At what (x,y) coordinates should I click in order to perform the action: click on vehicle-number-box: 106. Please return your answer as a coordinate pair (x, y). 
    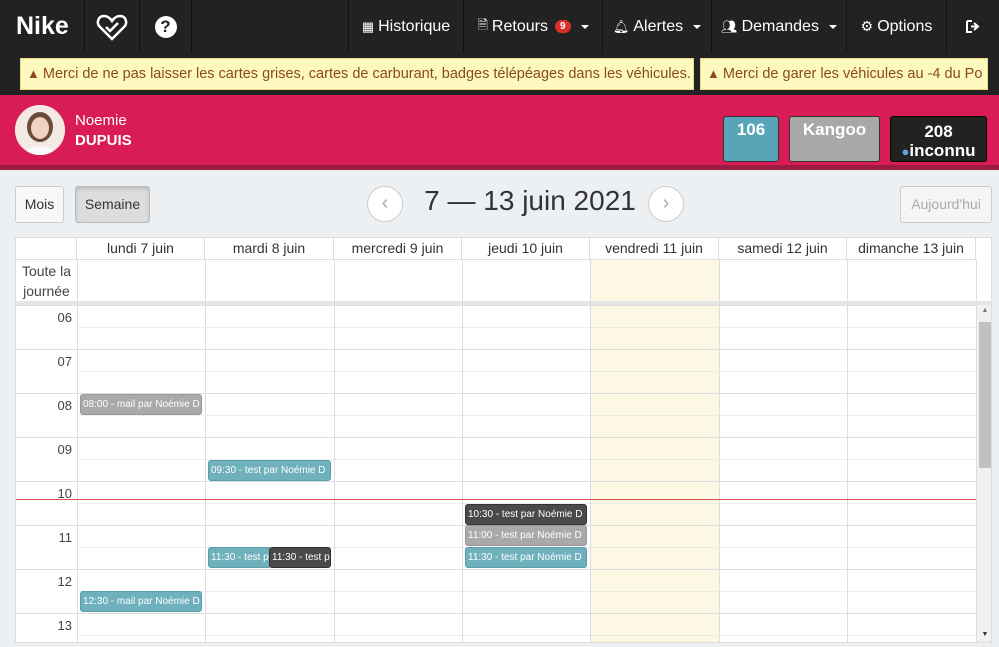
    Looking at the image, I should click on (751, 139).